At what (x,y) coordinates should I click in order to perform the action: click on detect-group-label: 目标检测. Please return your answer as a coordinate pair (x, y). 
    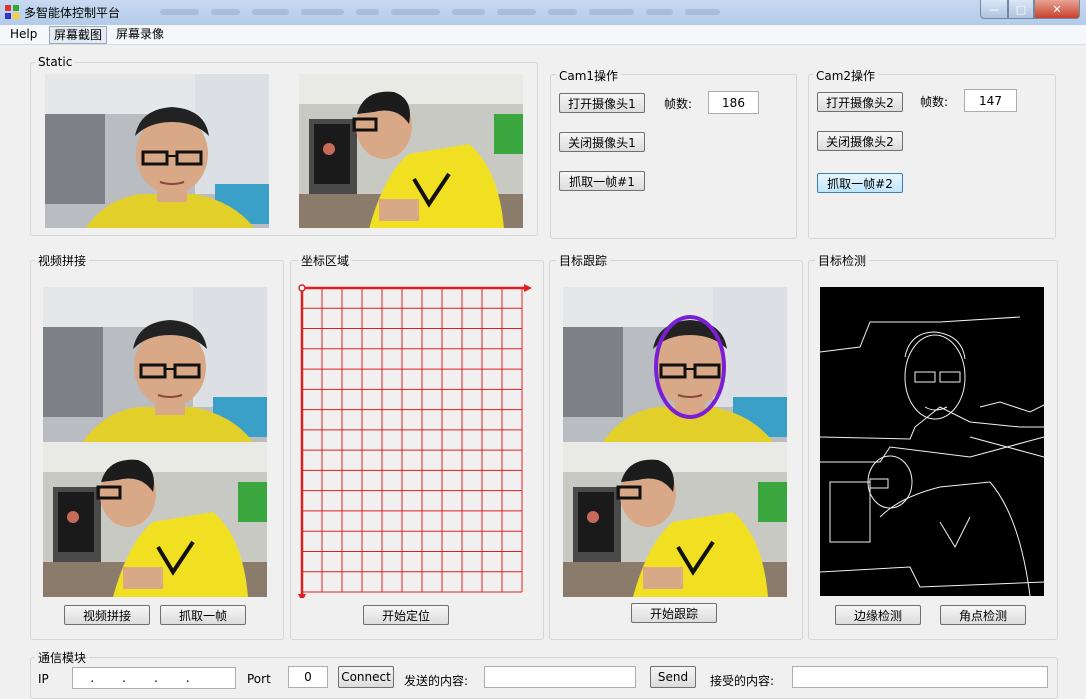
    Looking at the image, I should click on (842, 260).